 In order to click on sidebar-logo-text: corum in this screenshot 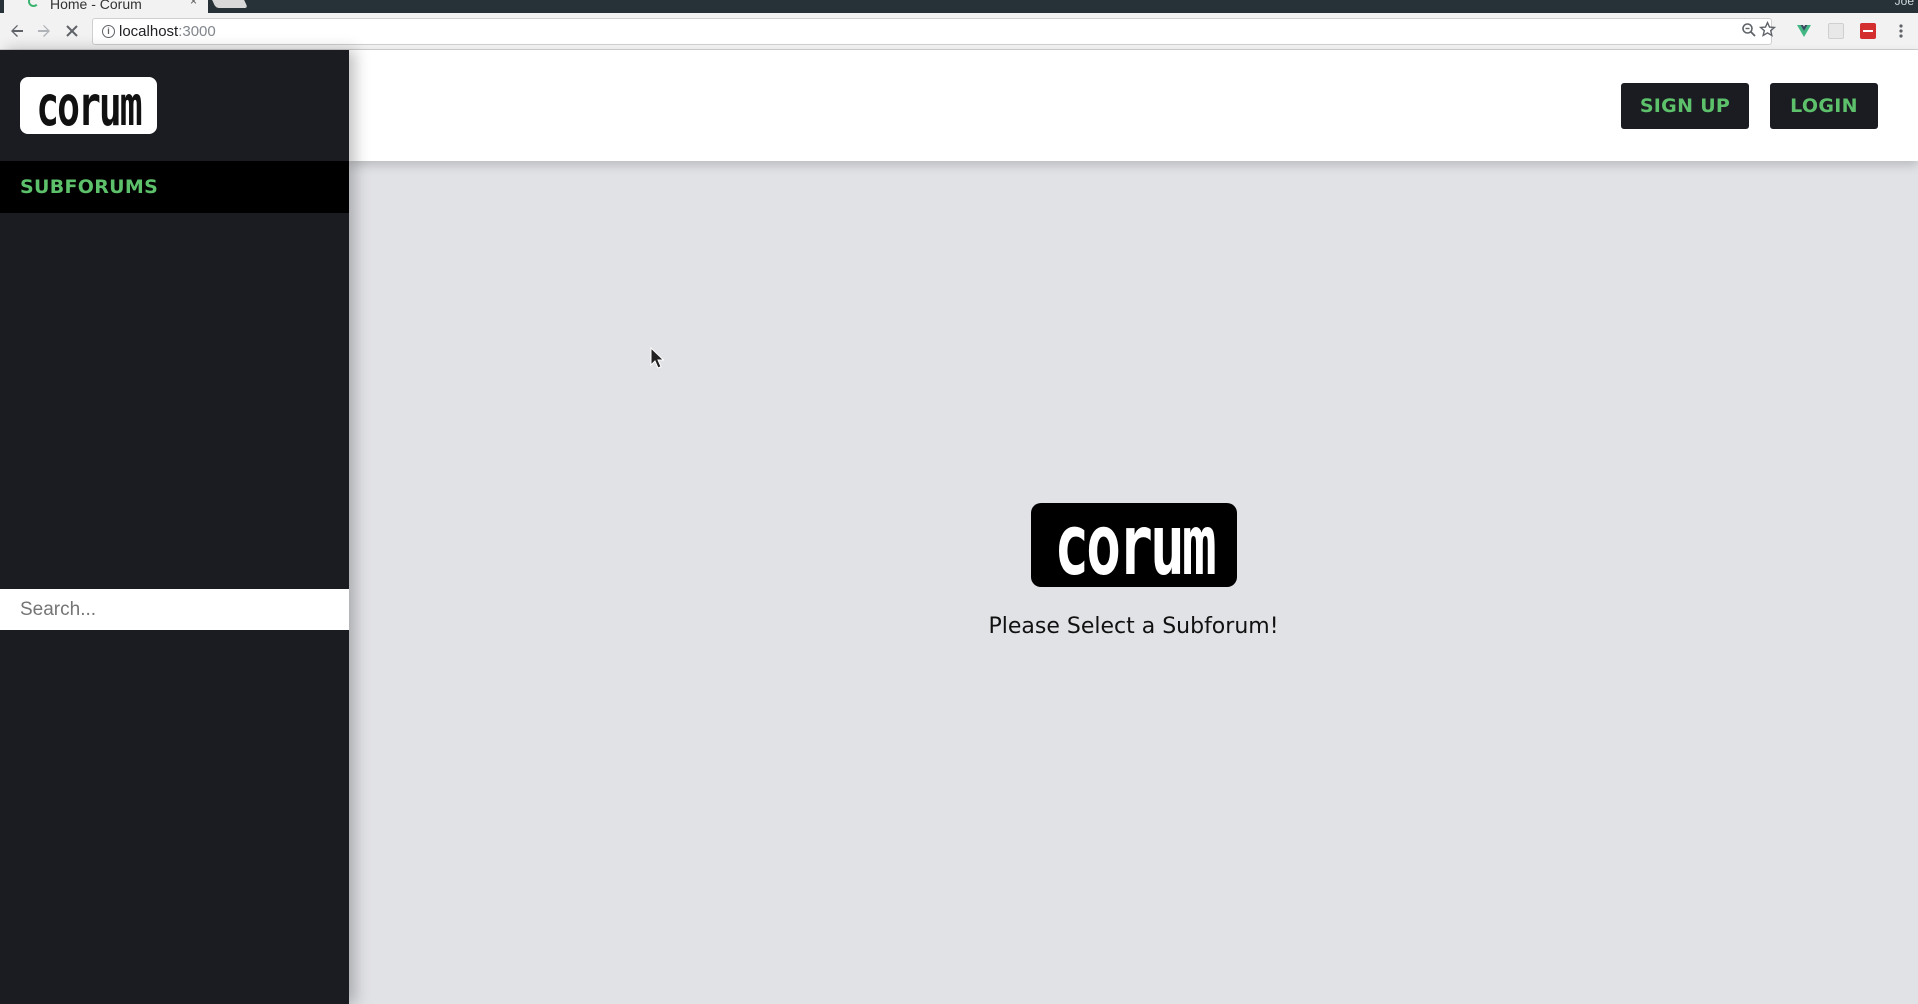, I will do `click(89, 105)`.